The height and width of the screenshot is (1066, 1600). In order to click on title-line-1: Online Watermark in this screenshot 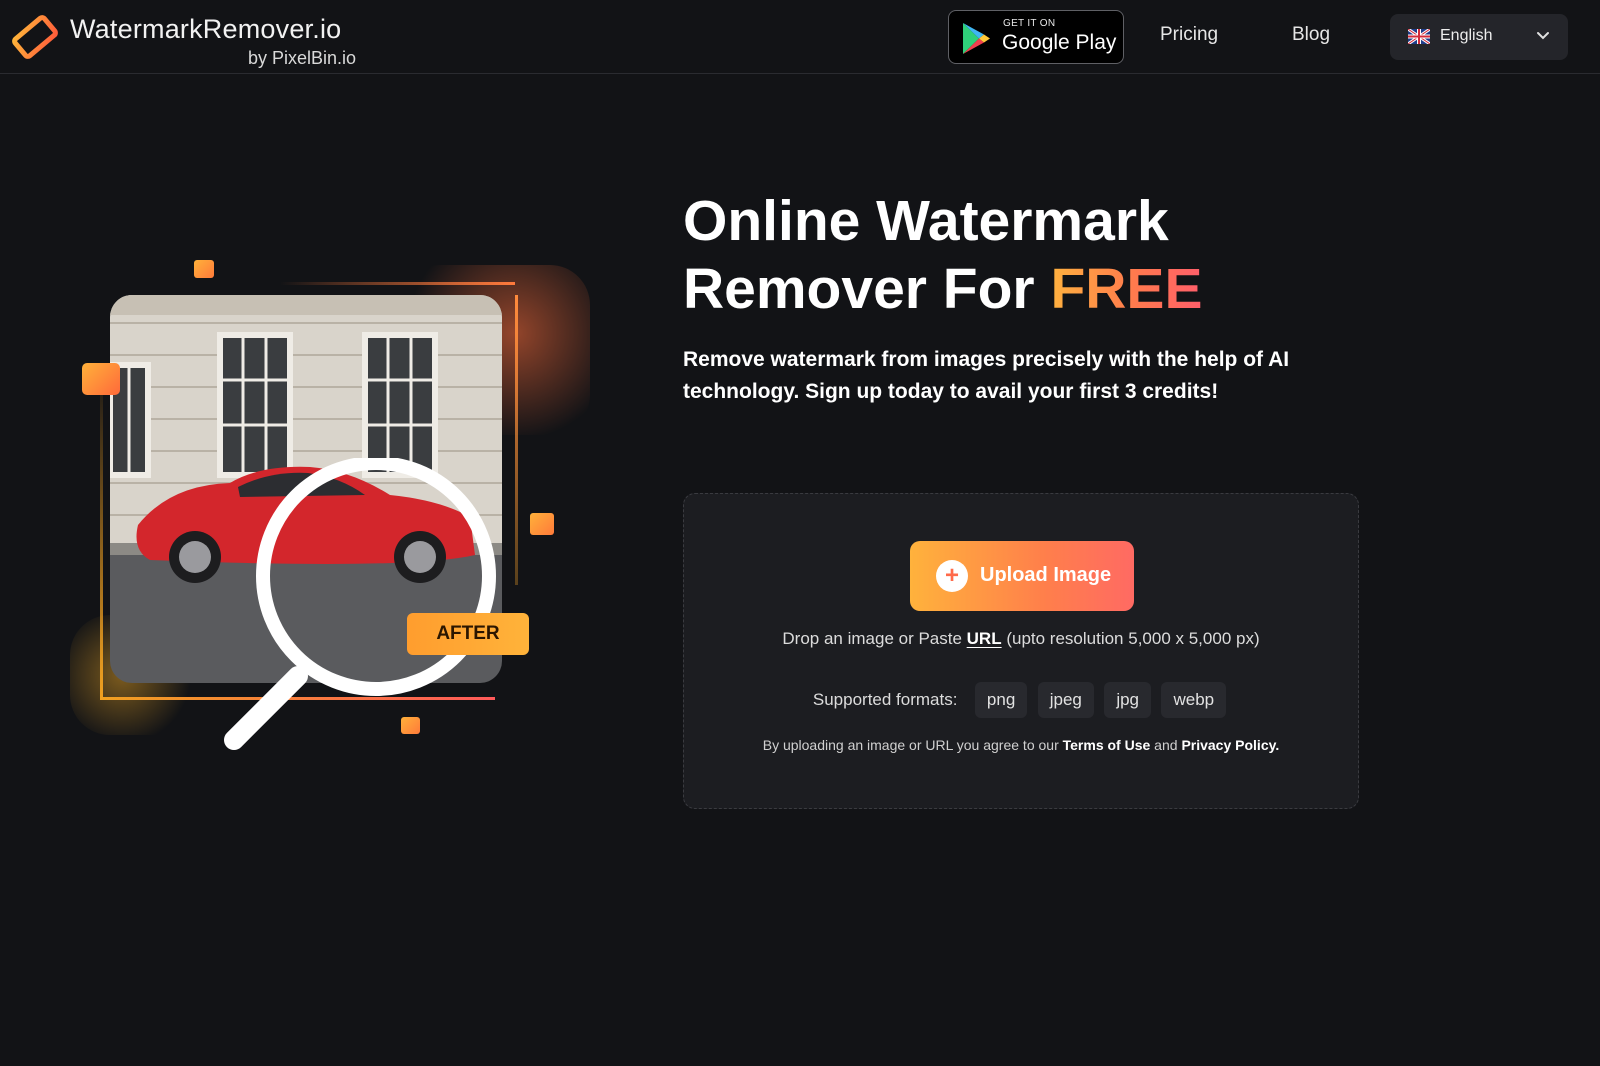, I will do `click(926, 221)`.